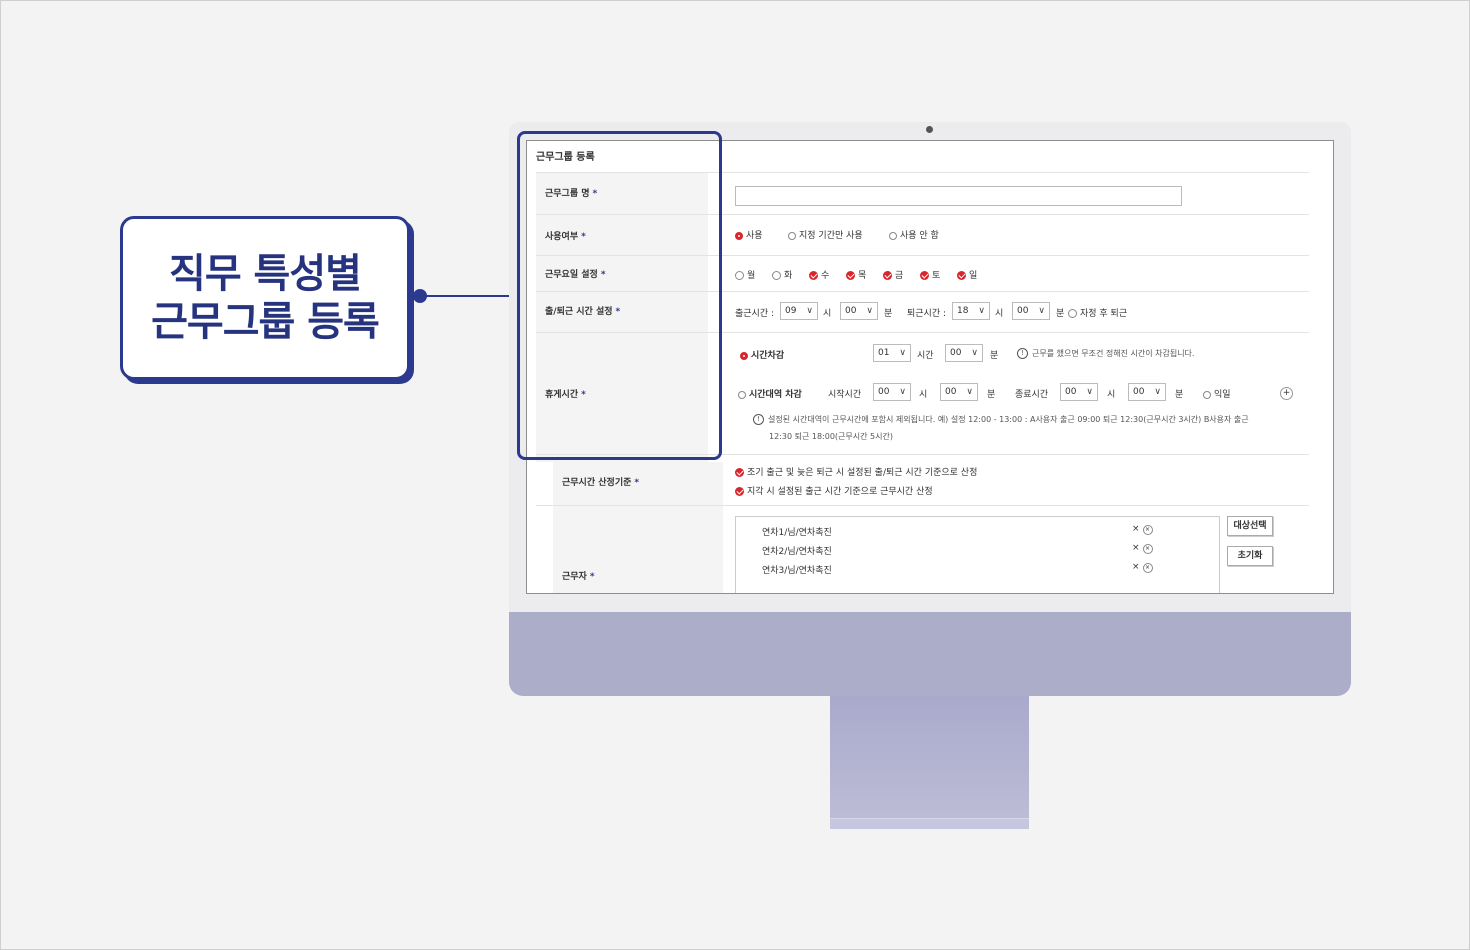 Image resolution: width=1470 pixels, height=950 pixels. What do you see at coordinates (927, 314) in the screenshot?
I see `commute-out-label: 퇴근시간 :` at bounding box center [927, 314].